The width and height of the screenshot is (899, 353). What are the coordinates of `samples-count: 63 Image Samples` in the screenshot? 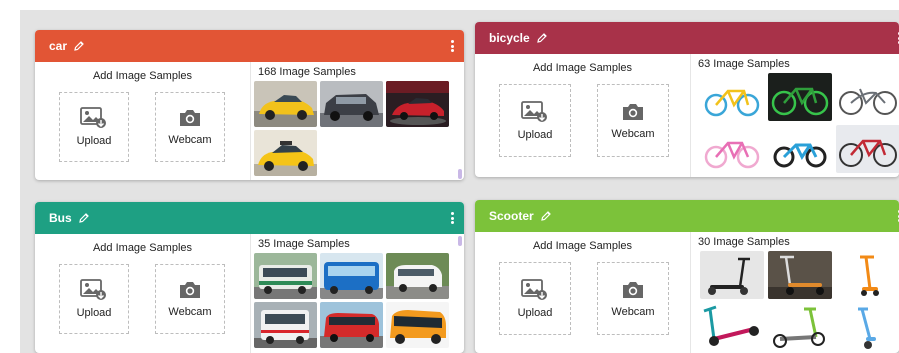 It's located at (744, 64).